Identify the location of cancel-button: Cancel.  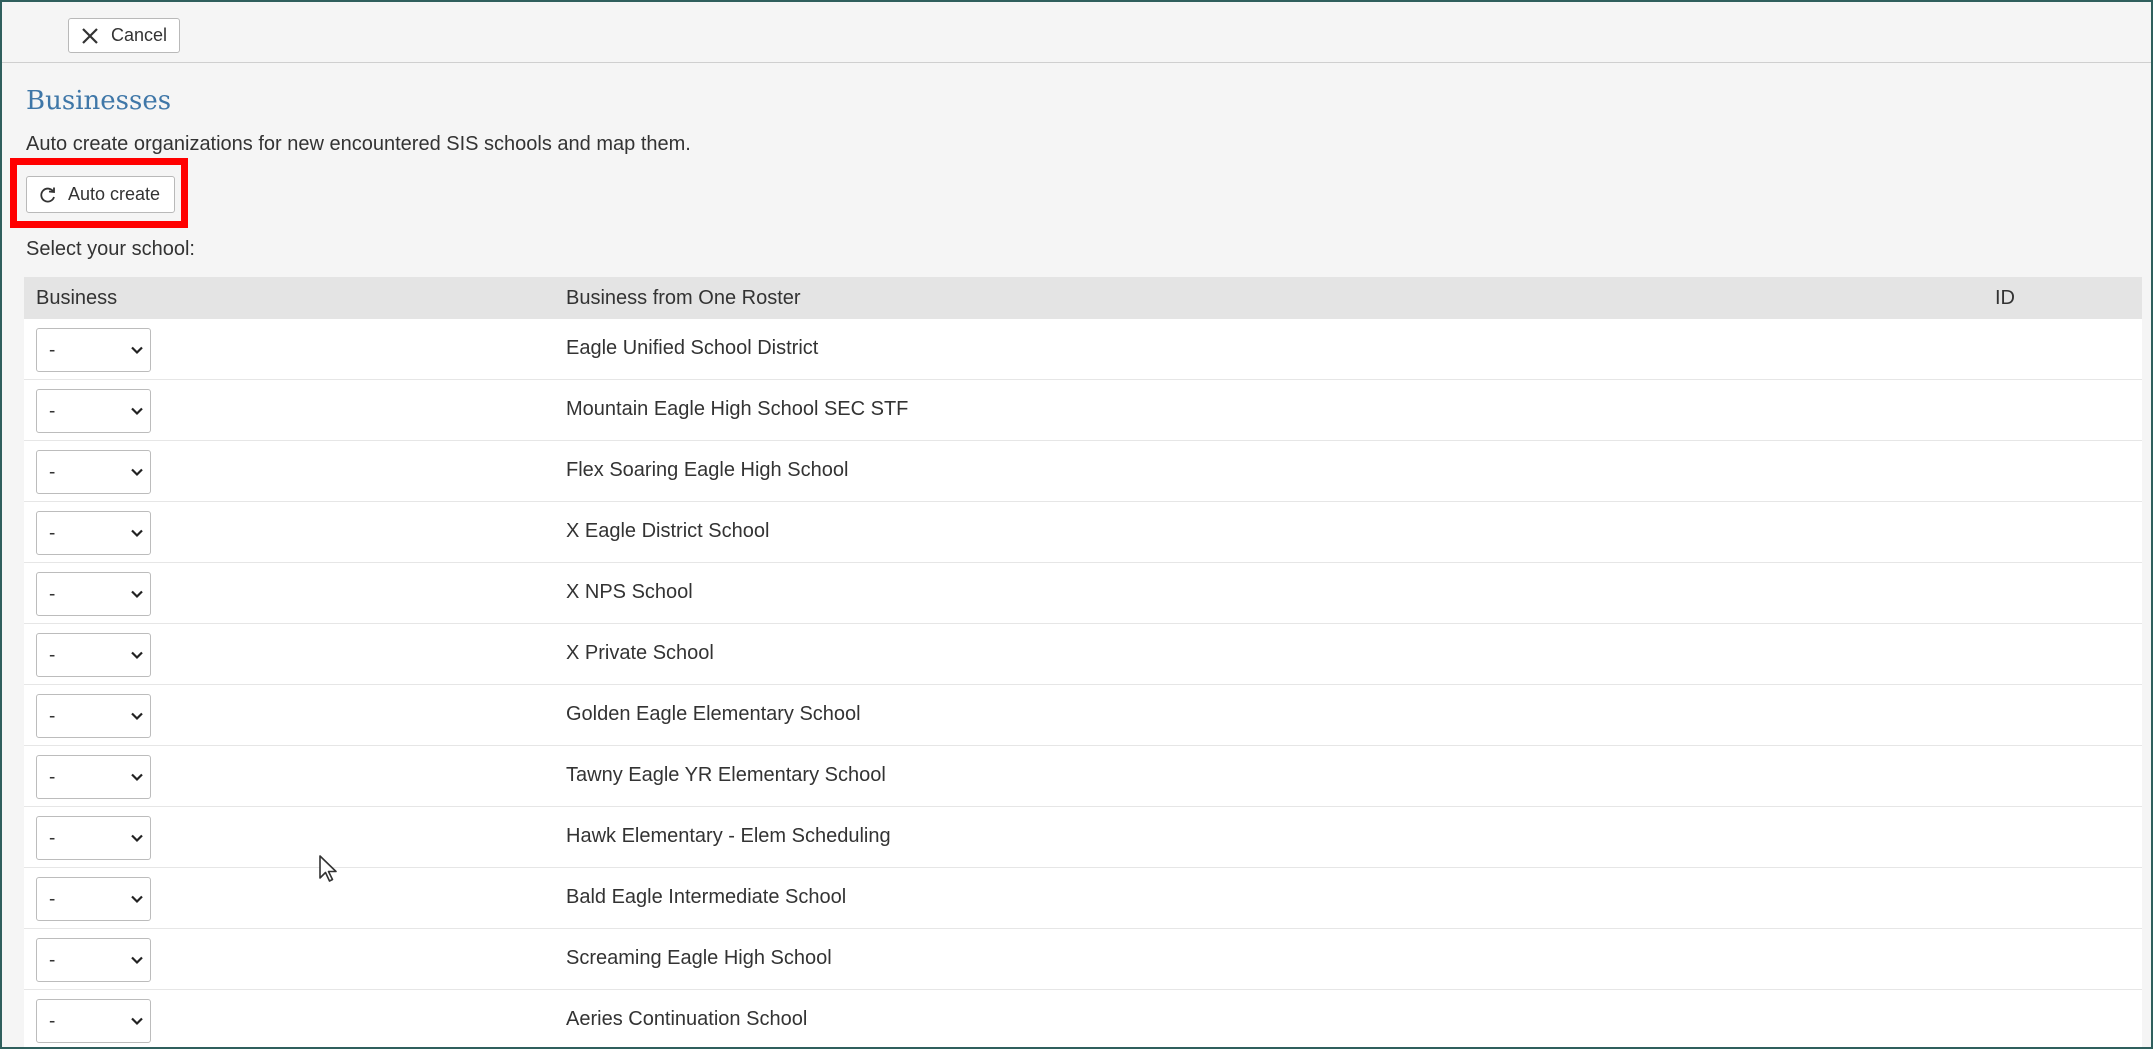
(124, 35).